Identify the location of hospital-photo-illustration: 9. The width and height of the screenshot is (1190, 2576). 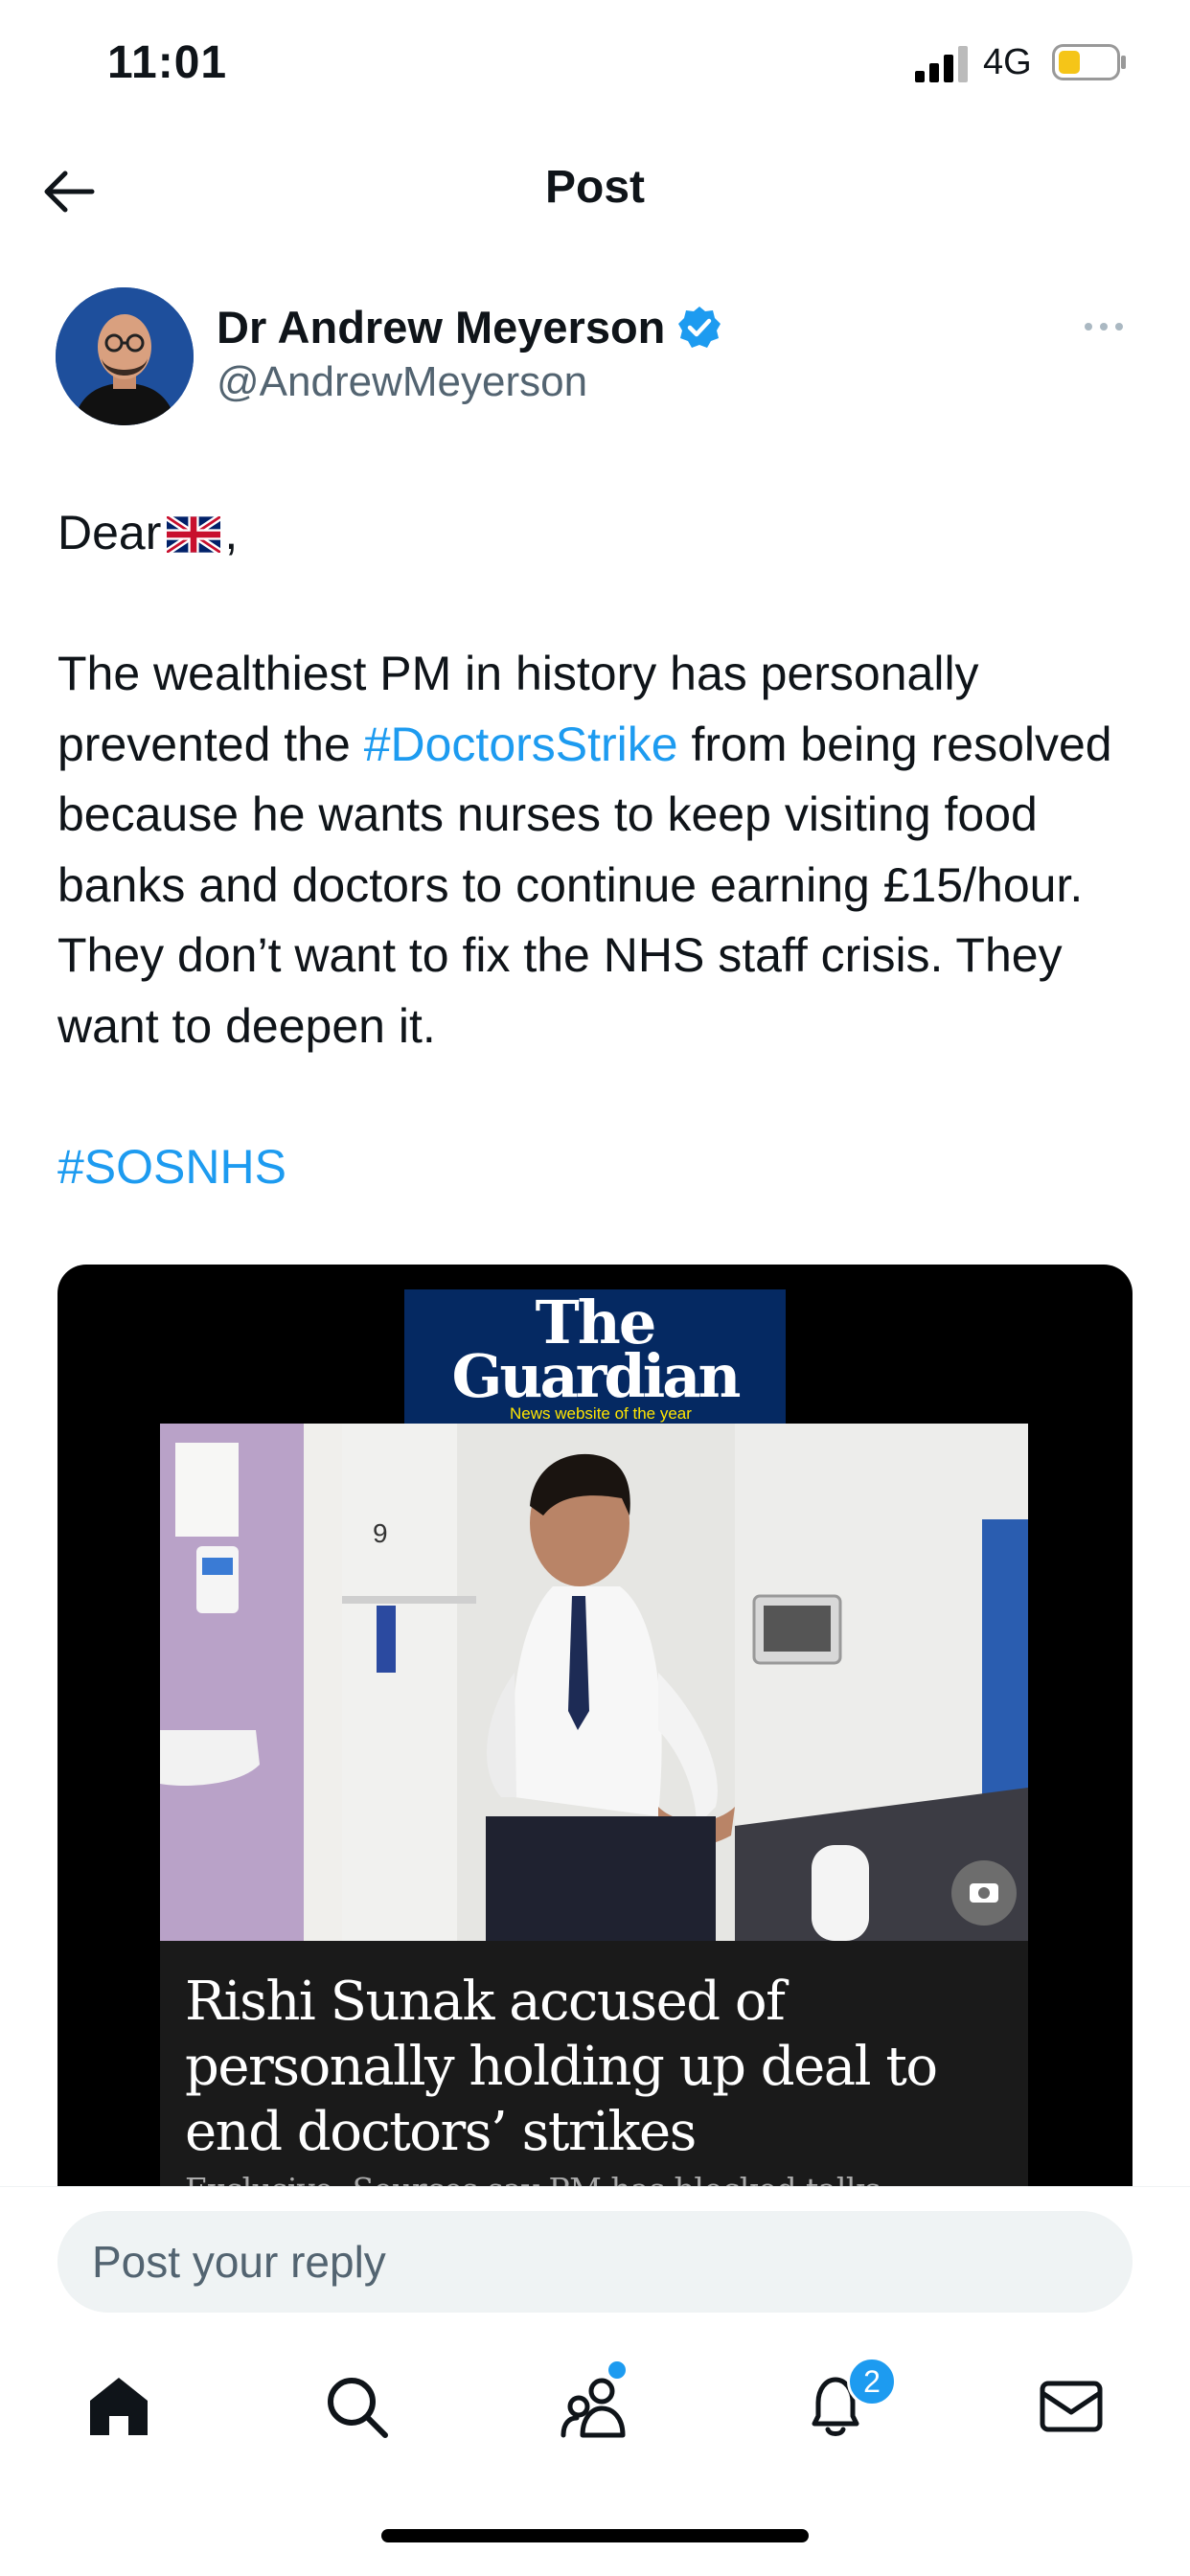
(594, 1682).